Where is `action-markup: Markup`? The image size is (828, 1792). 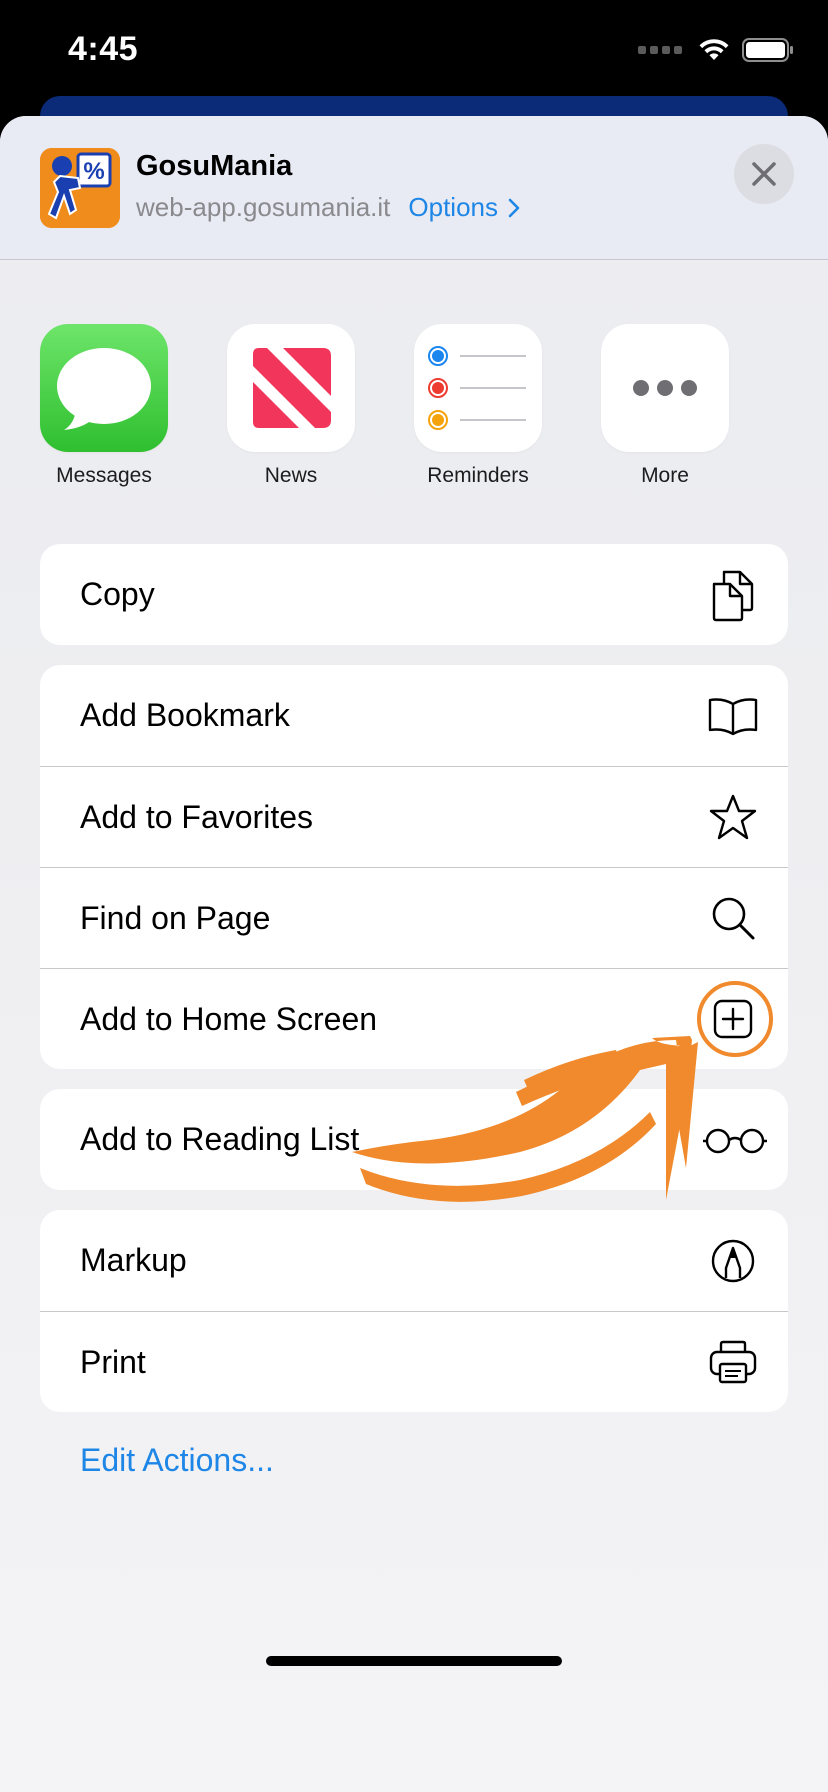
action-markup: Markup is located at coordinates (414, 1260).